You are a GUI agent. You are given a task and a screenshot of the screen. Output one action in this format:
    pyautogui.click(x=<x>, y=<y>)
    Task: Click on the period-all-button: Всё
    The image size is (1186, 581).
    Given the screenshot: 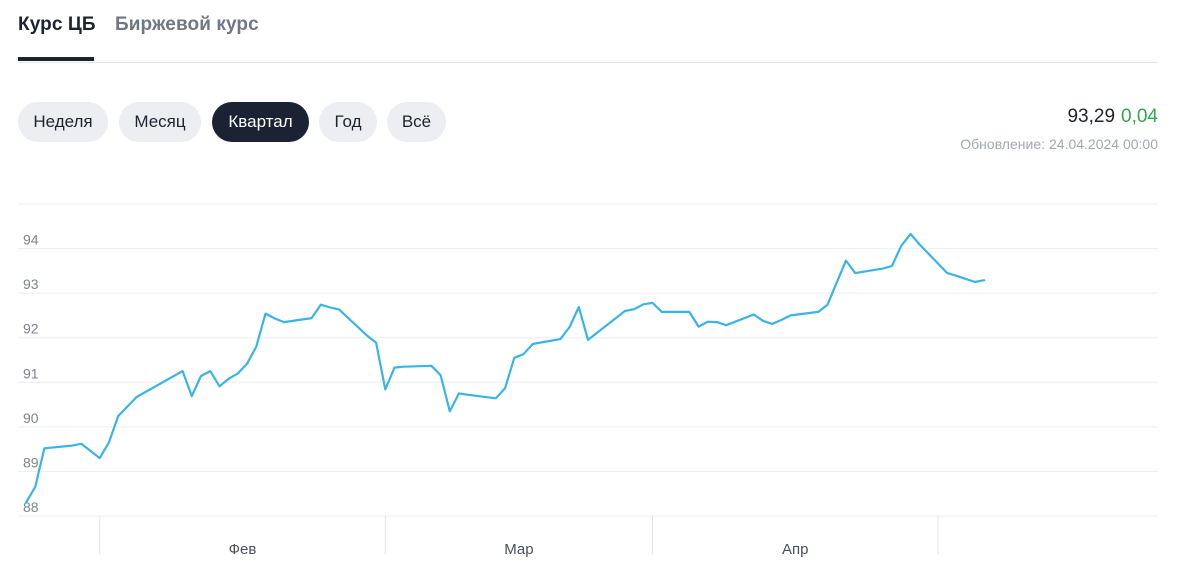 What is the action you would take?
    pyautogui.click(x=416, y=122)
    